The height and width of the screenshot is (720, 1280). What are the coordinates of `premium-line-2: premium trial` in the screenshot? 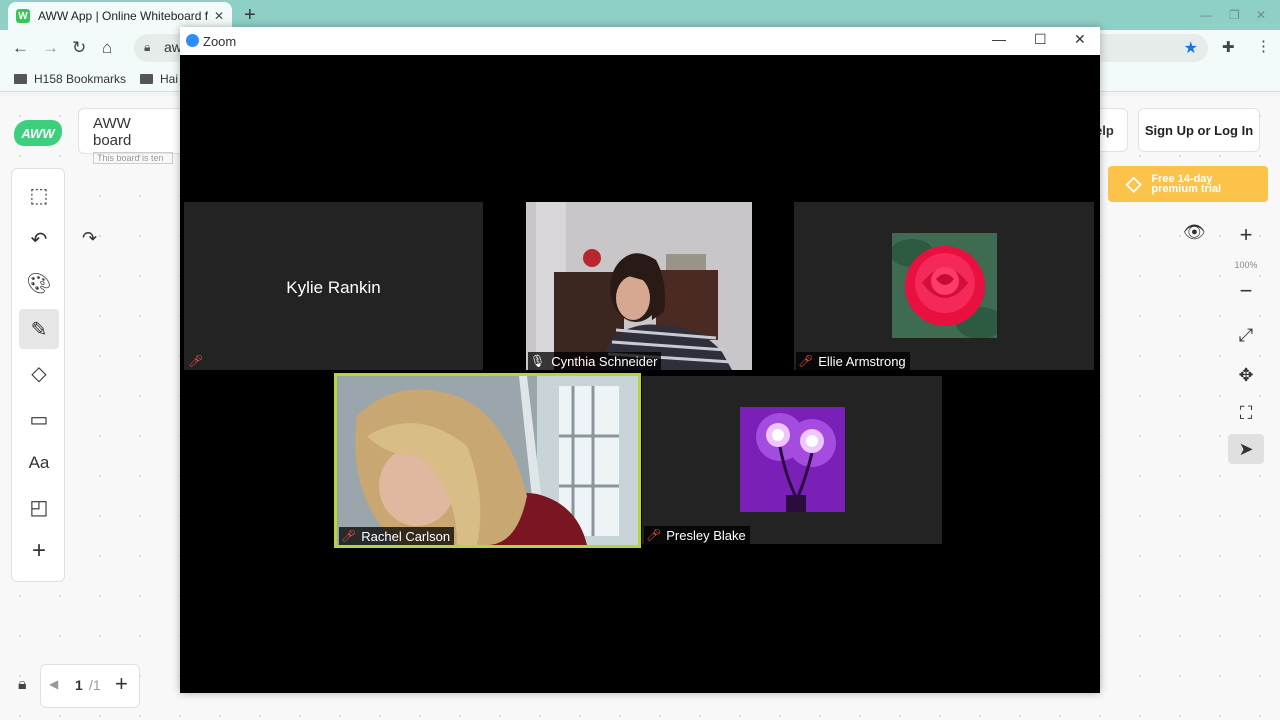 It's located at (1186, 189).